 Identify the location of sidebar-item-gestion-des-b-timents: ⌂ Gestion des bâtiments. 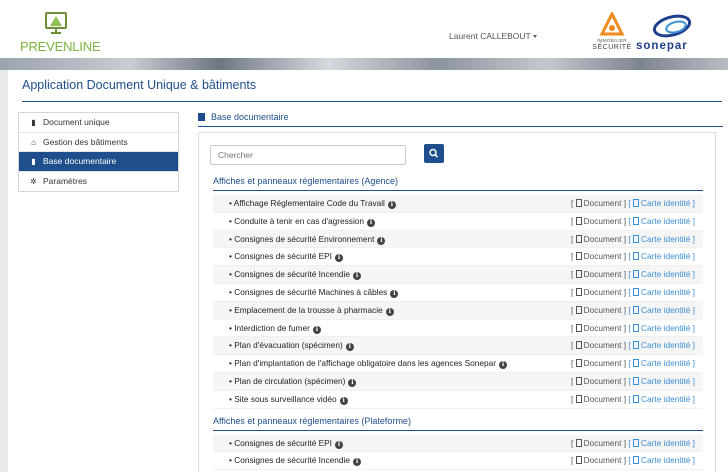
(98, 142).